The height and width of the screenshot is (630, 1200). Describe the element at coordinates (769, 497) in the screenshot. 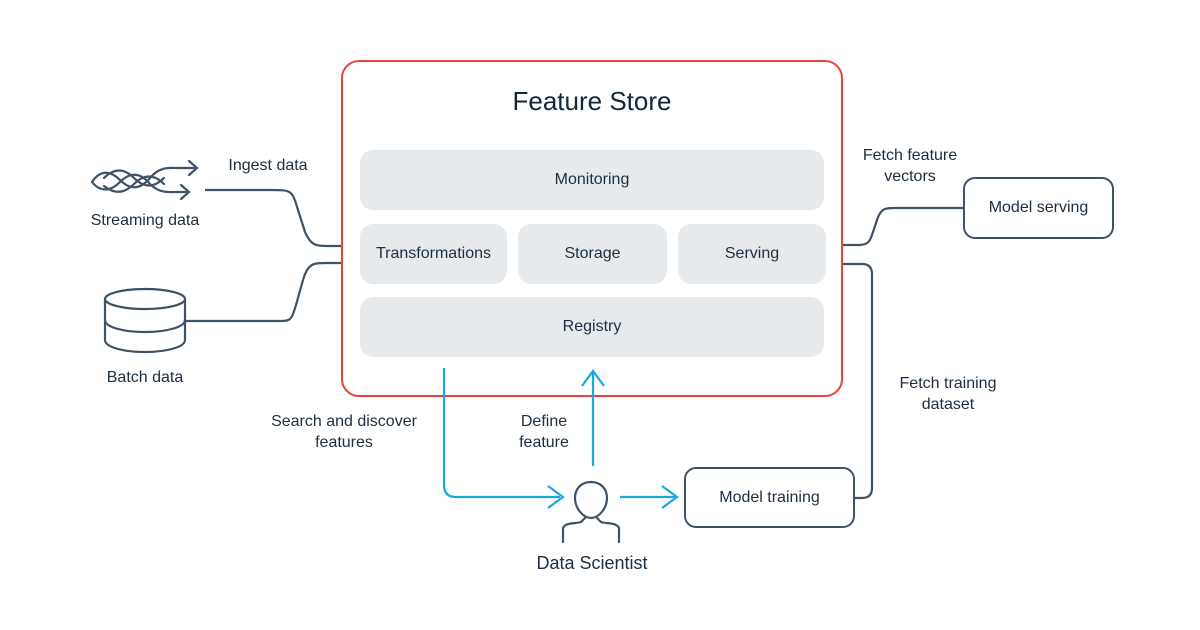

I see `model-training-node: Model training` at that location.